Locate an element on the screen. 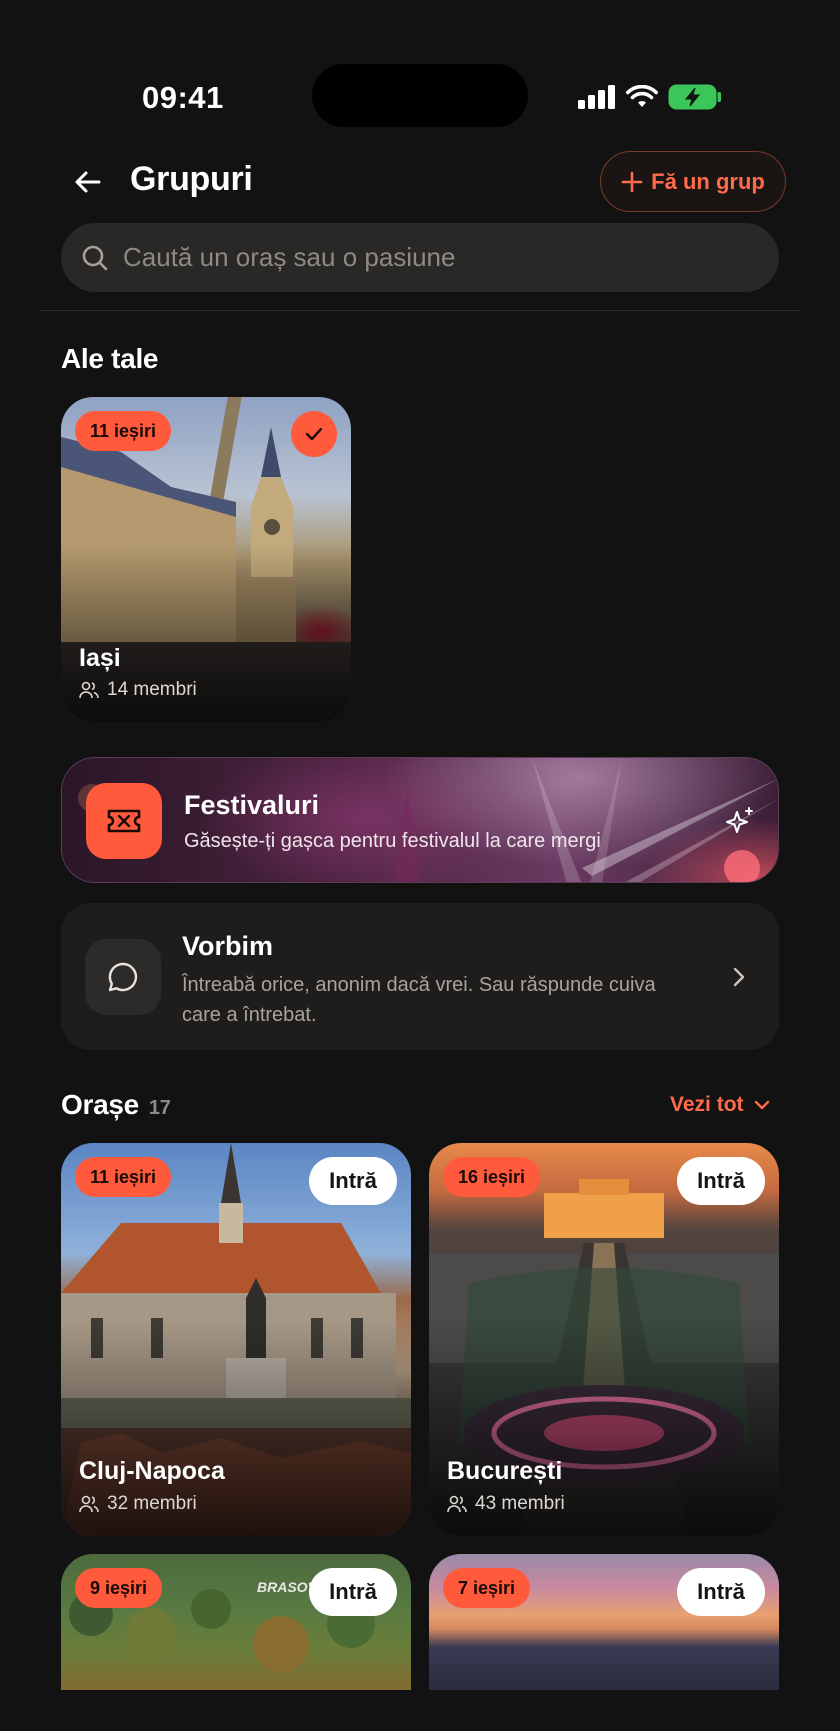 Image resolution: width=840 pixels, height=1731 pixels. check-icon is located at coordinates (314, 434).